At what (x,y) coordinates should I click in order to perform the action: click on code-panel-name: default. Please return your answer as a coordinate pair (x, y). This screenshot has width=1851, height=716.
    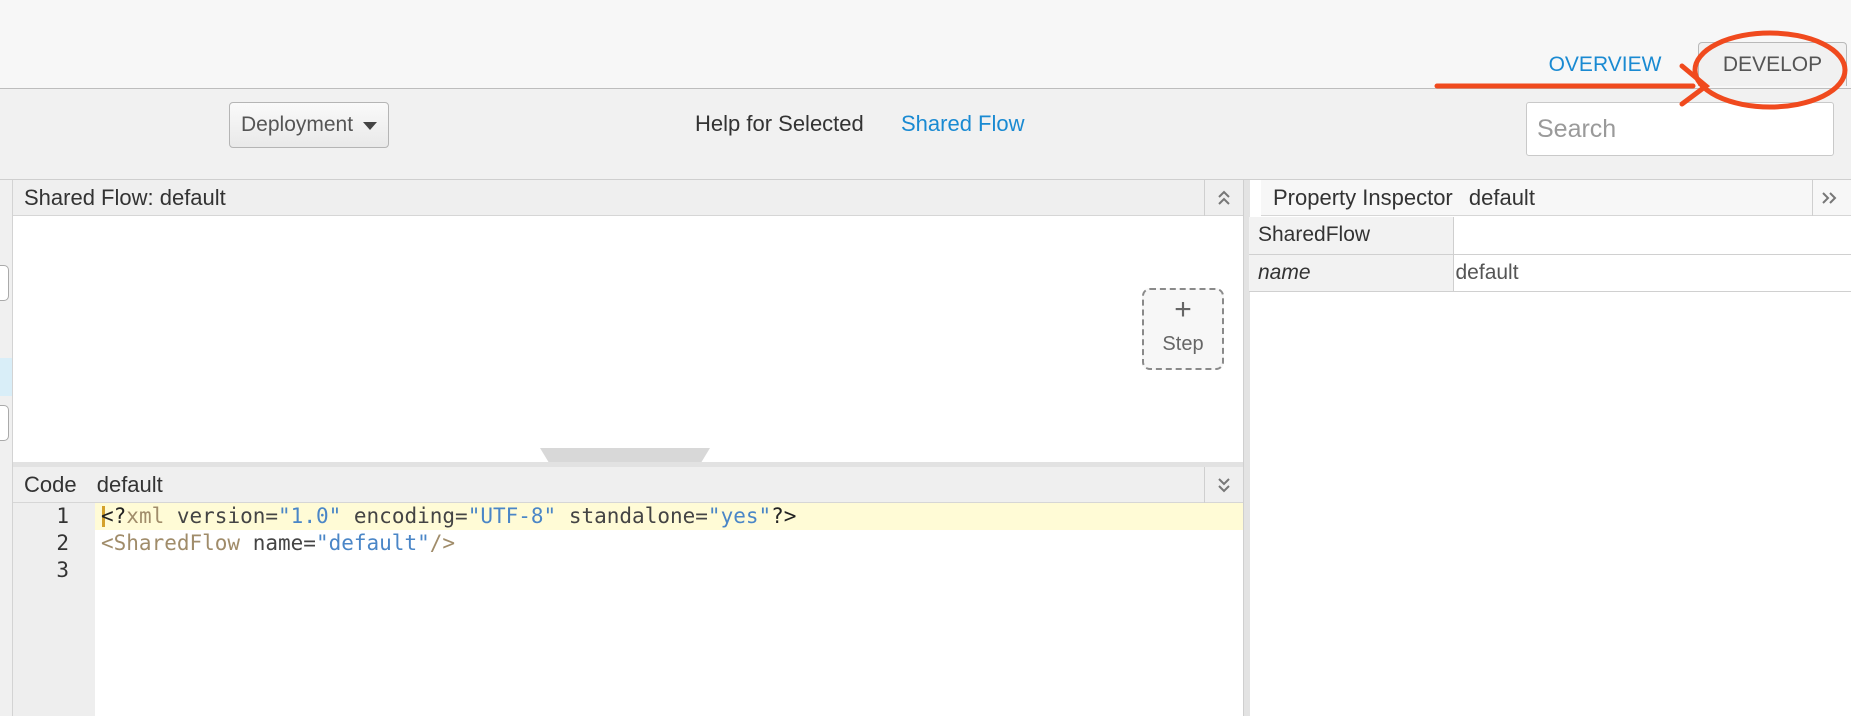
    Looking at the image, I should click on (129, 484).